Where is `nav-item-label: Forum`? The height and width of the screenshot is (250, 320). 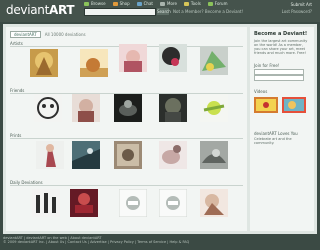 nav-item-label: Forum is located at coordinates (221, 3).